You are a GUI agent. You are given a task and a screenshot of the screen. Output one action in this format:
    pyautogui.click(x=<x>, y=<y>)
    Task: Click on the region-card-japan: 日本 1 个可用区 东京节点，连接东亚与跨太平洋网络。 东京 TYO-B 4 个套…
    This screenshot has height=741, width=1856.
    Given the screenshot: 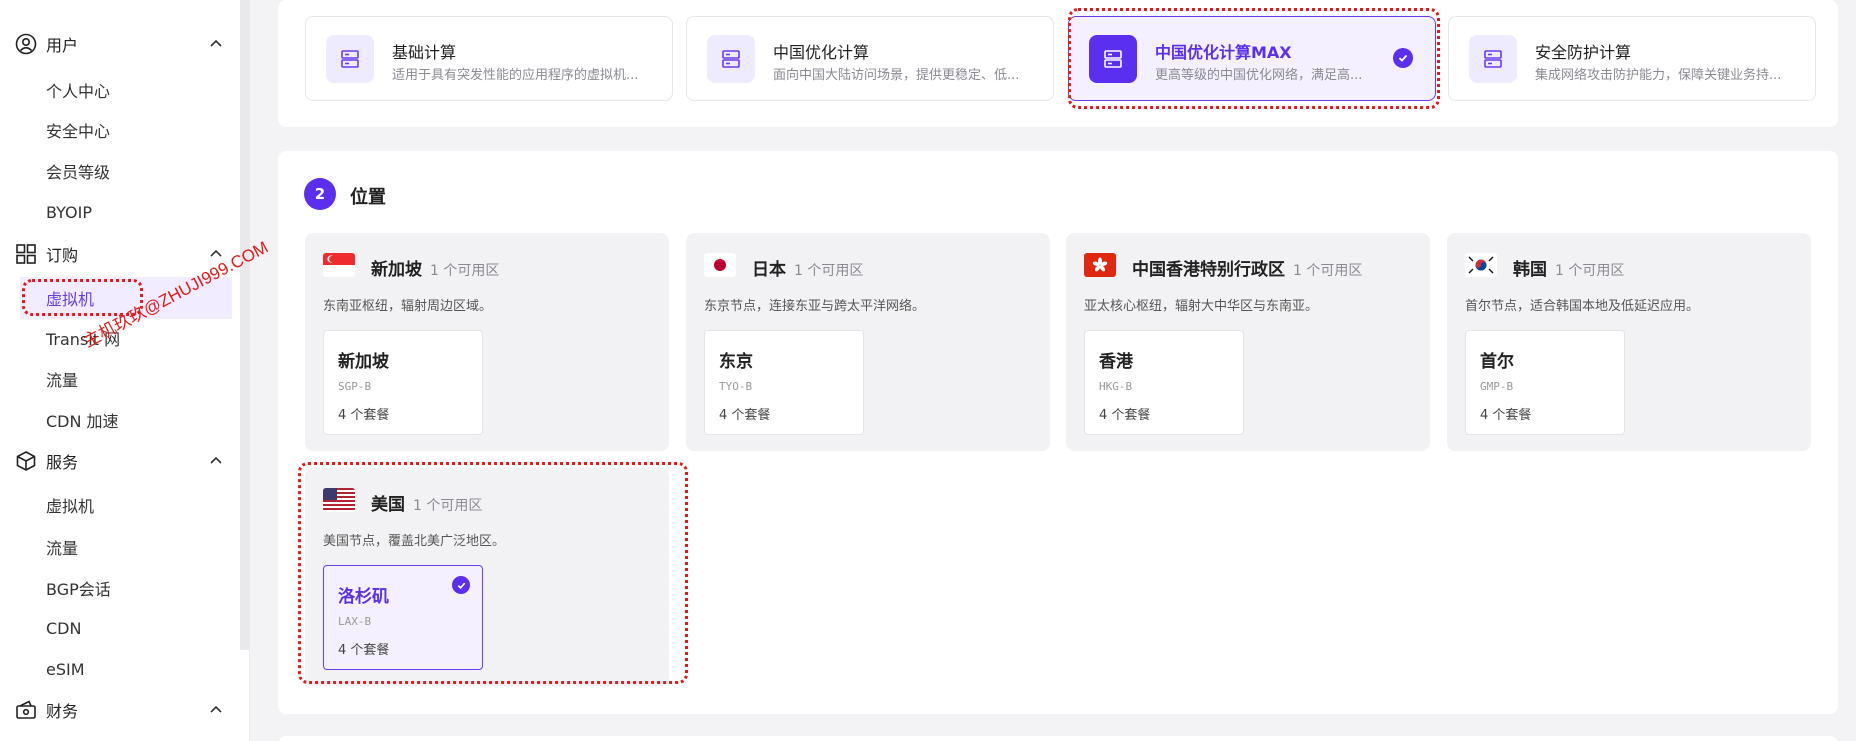 What is the action you would take?
    pyautogui.click(x=868, y=342)
    